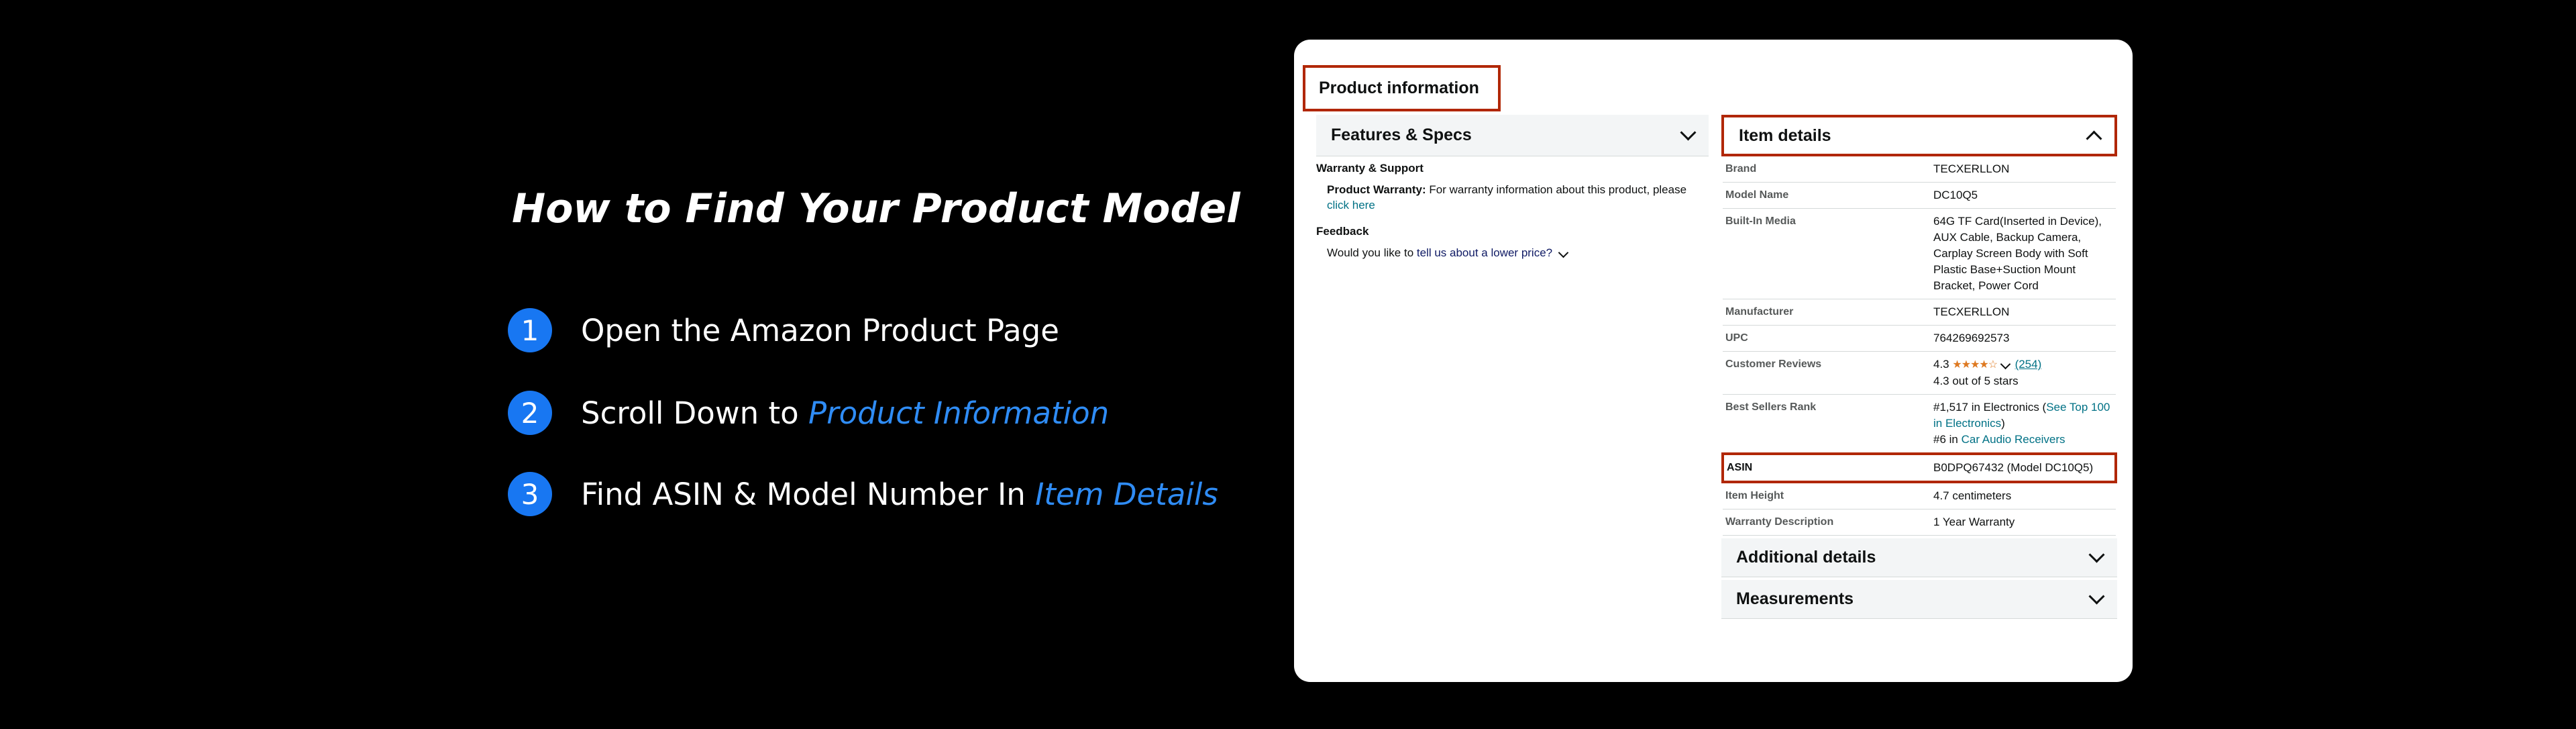 Image resolution: width=2576 pixels, height=729 pixels. I want to click on measurements-title: Measurements, so click(1795, 598).